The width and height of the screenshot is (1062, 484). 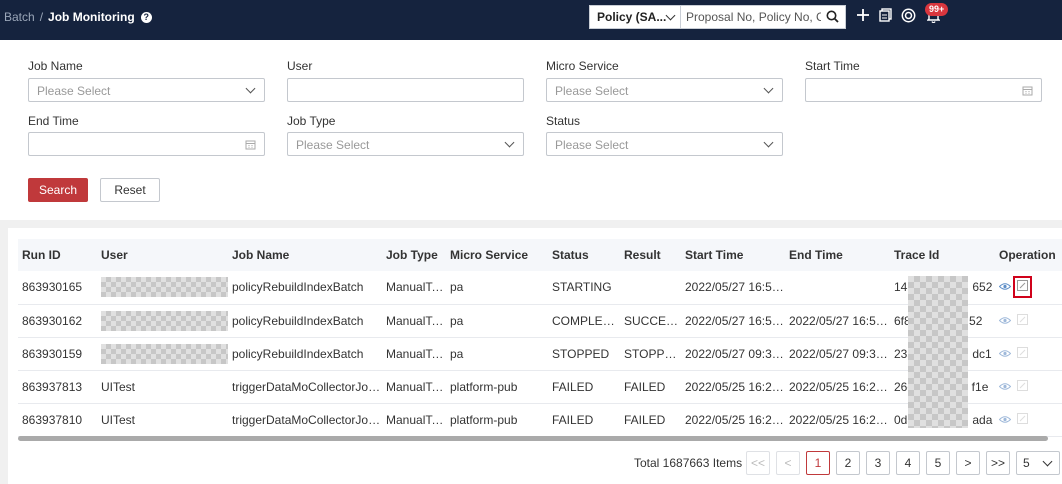 I want to click on help-center-icon, so click(x=908, y=17).